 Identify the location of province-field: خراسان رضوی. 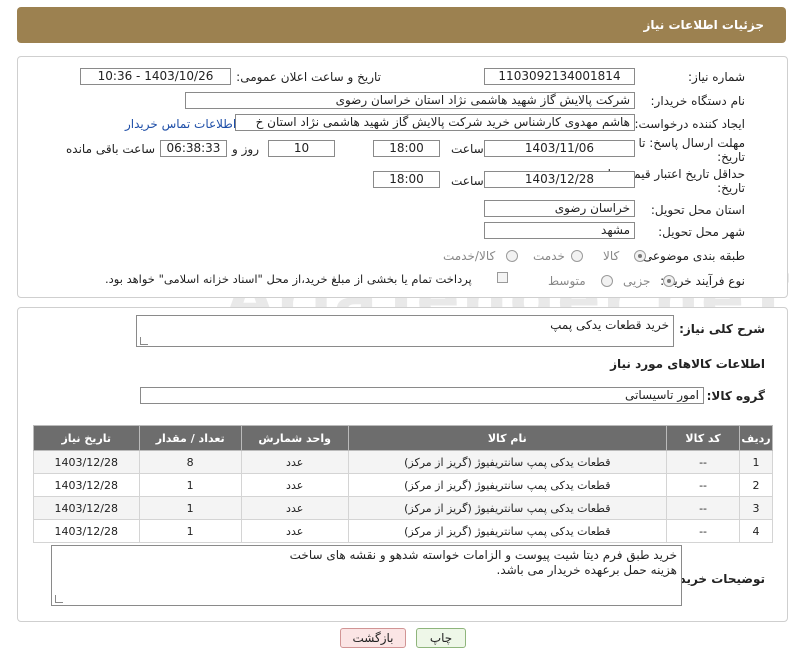
(559, 208).